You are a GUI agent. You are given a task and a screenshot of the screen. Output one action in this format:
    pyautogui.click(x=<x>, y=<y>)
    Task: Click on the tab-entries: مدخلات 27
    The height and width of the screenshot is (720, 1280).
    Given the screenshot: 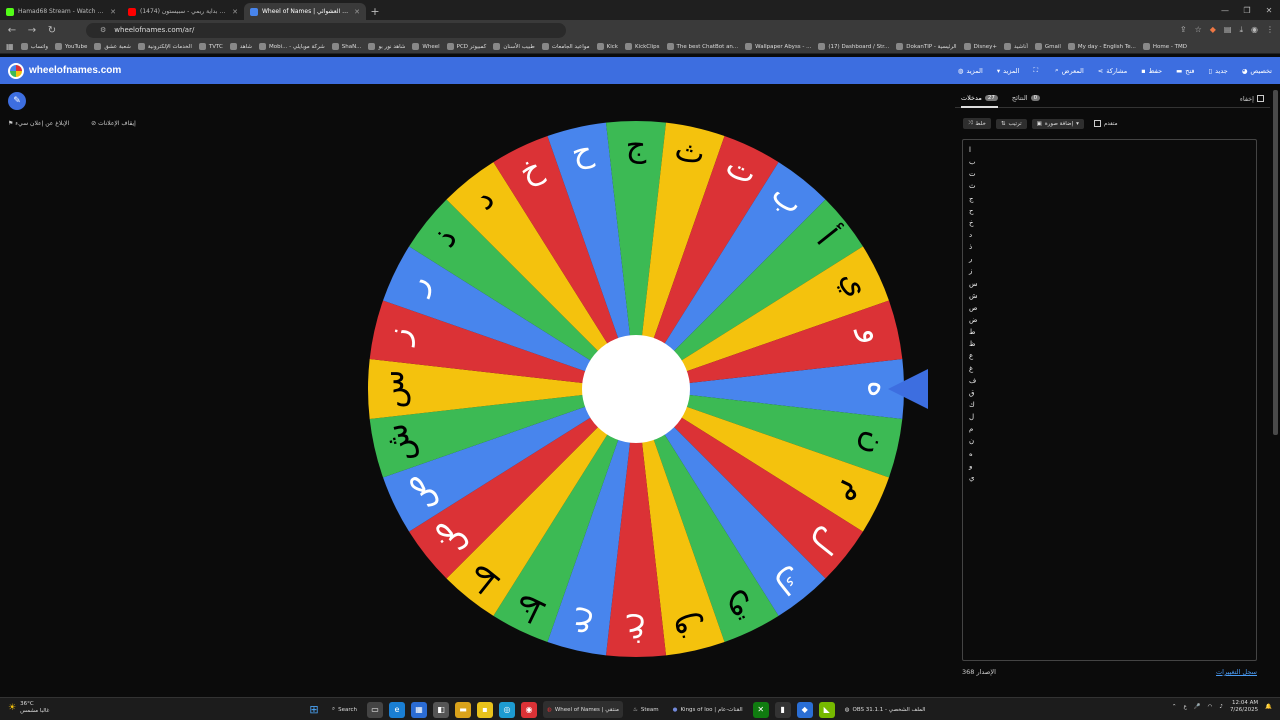 What is the action you would take?
    pyautogui.click(x=979, y=99)
    